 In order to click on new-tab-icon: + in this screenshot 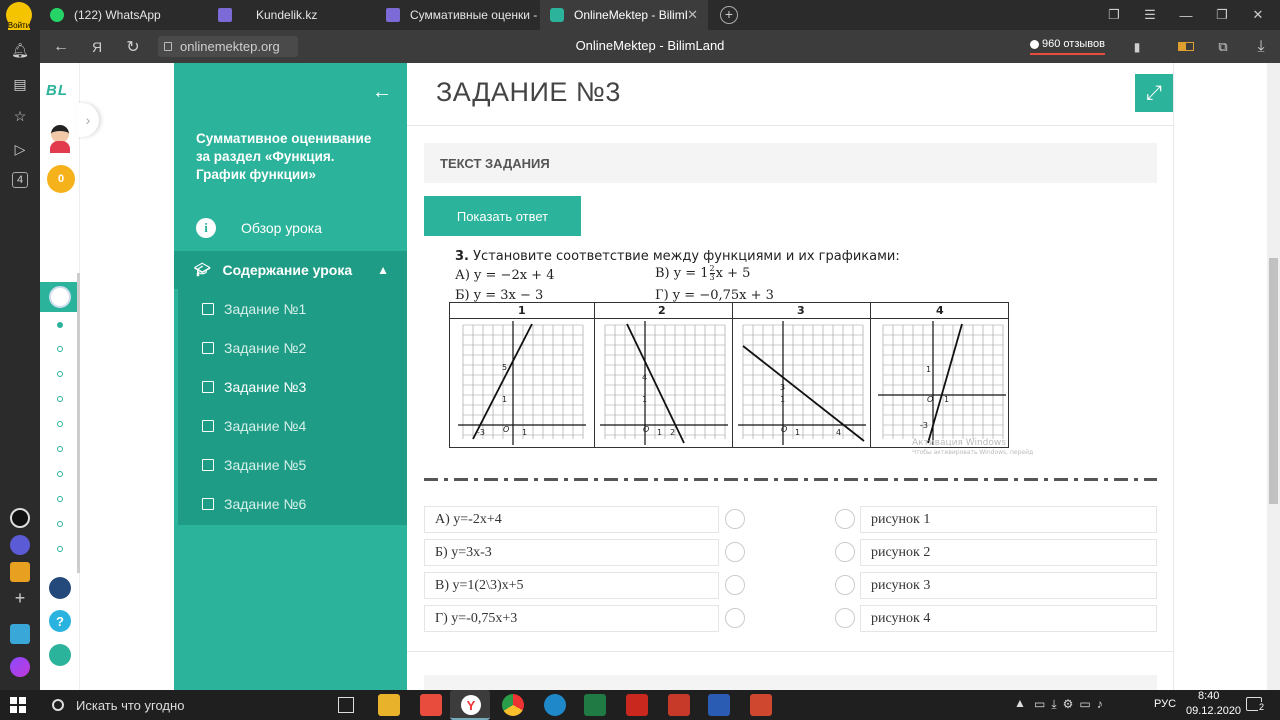, I will do `click(729, 15)`.